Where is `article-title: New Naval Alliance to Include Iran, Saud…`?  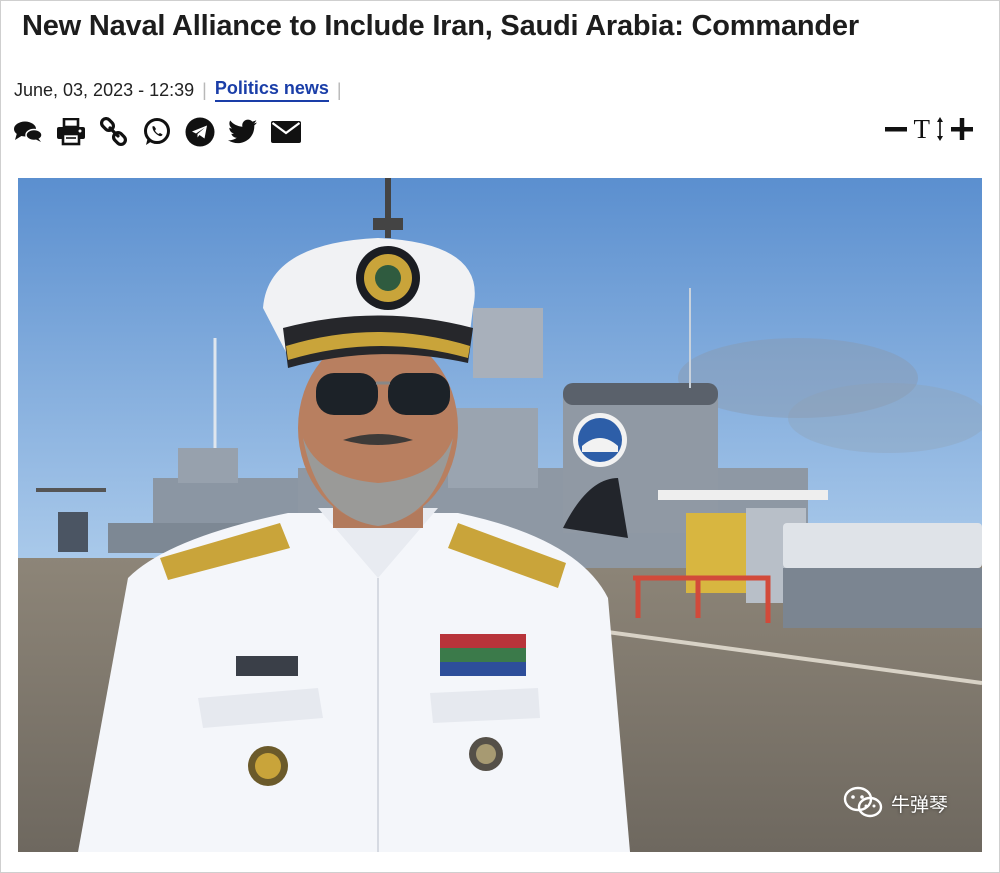 article-title: New Naval Alliance to Include Iran, Saud… is located at coordinates (440, 26).